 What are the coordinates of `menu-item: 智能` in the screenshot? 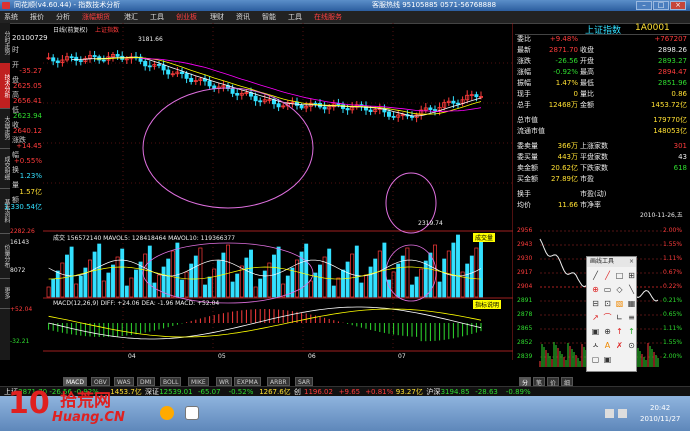 It's located at (269, 17).